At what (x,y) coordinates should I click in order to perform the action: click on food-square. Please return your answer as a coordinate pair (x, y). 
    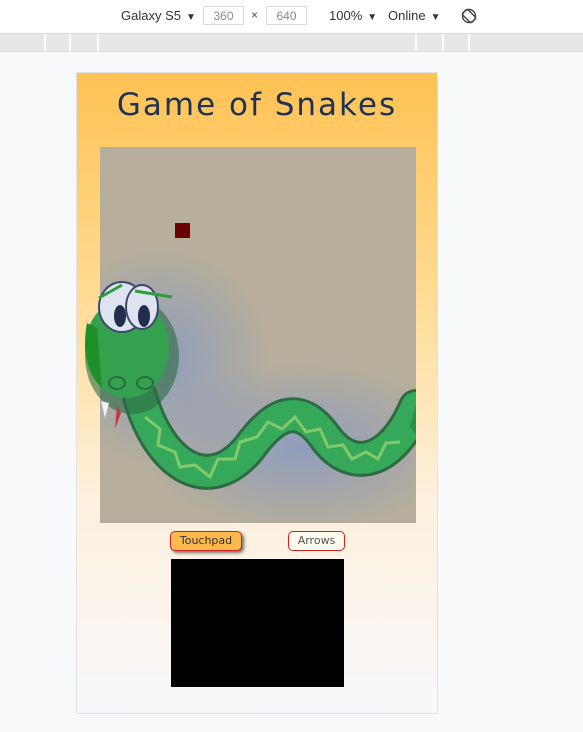
    Looking at the image, I should click on (182, 230).